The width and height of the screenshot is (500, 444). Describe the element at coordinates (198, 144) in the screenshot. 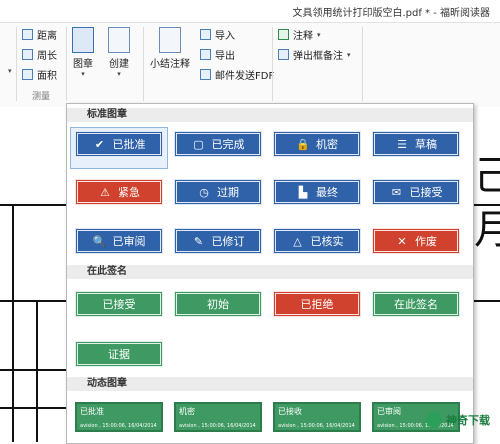

I see `document-check-icon: ▢` at that location.